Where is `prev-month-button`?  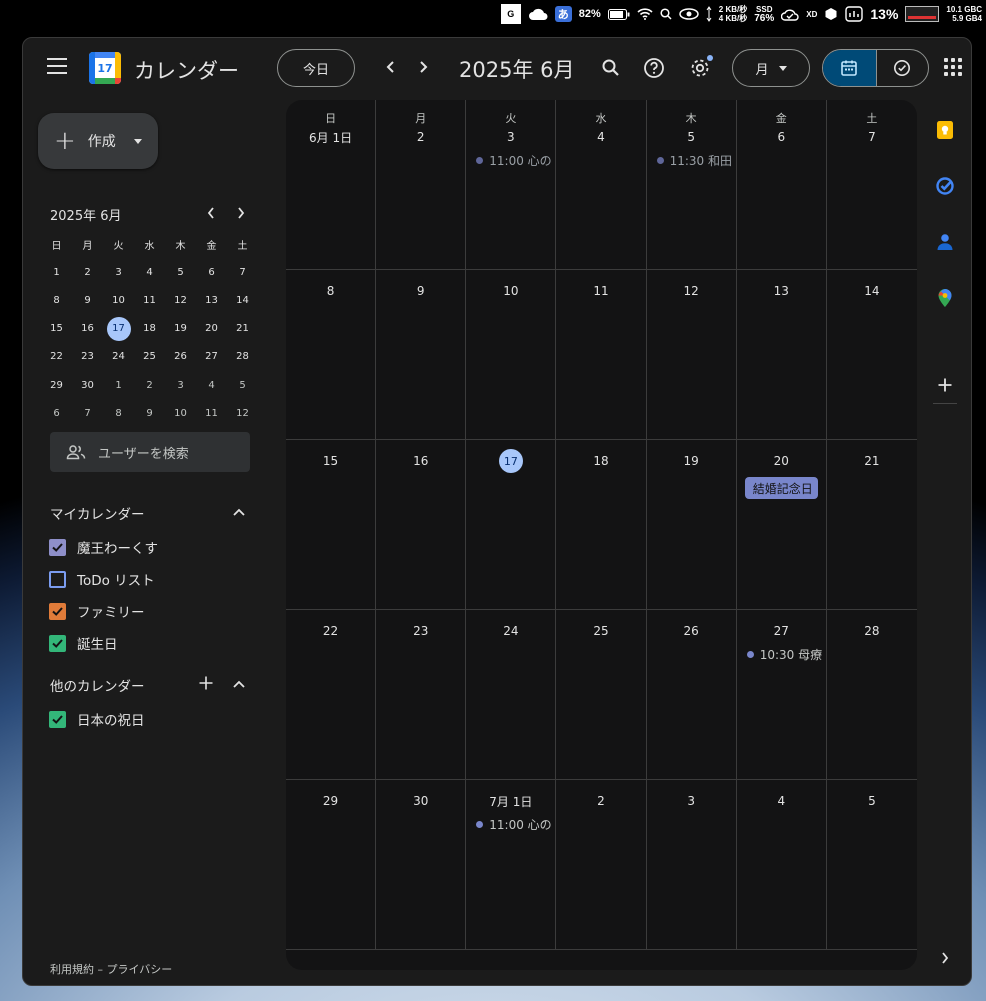 prev-month-button is located at coordinates (391, 67).